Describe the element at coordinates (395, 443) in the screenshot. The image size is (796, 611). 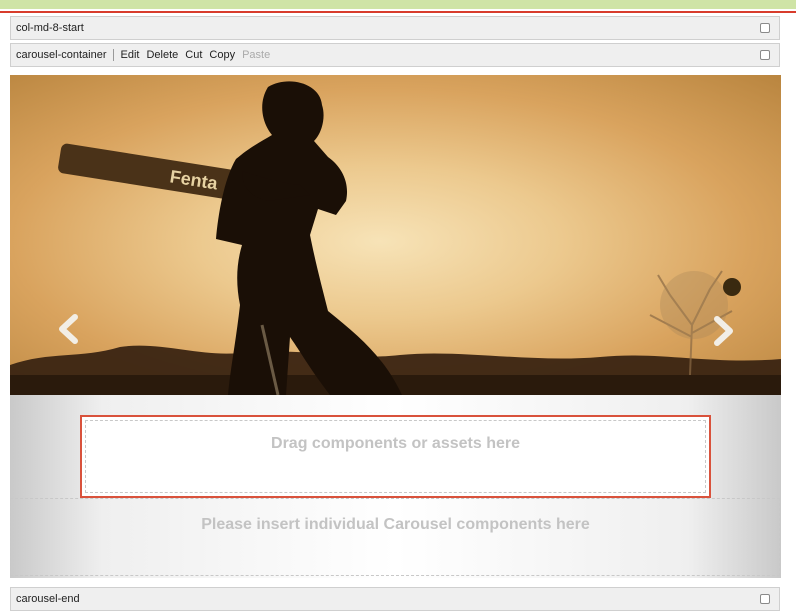
I see `drop-zone-text: Drag components or assets here` at that location.